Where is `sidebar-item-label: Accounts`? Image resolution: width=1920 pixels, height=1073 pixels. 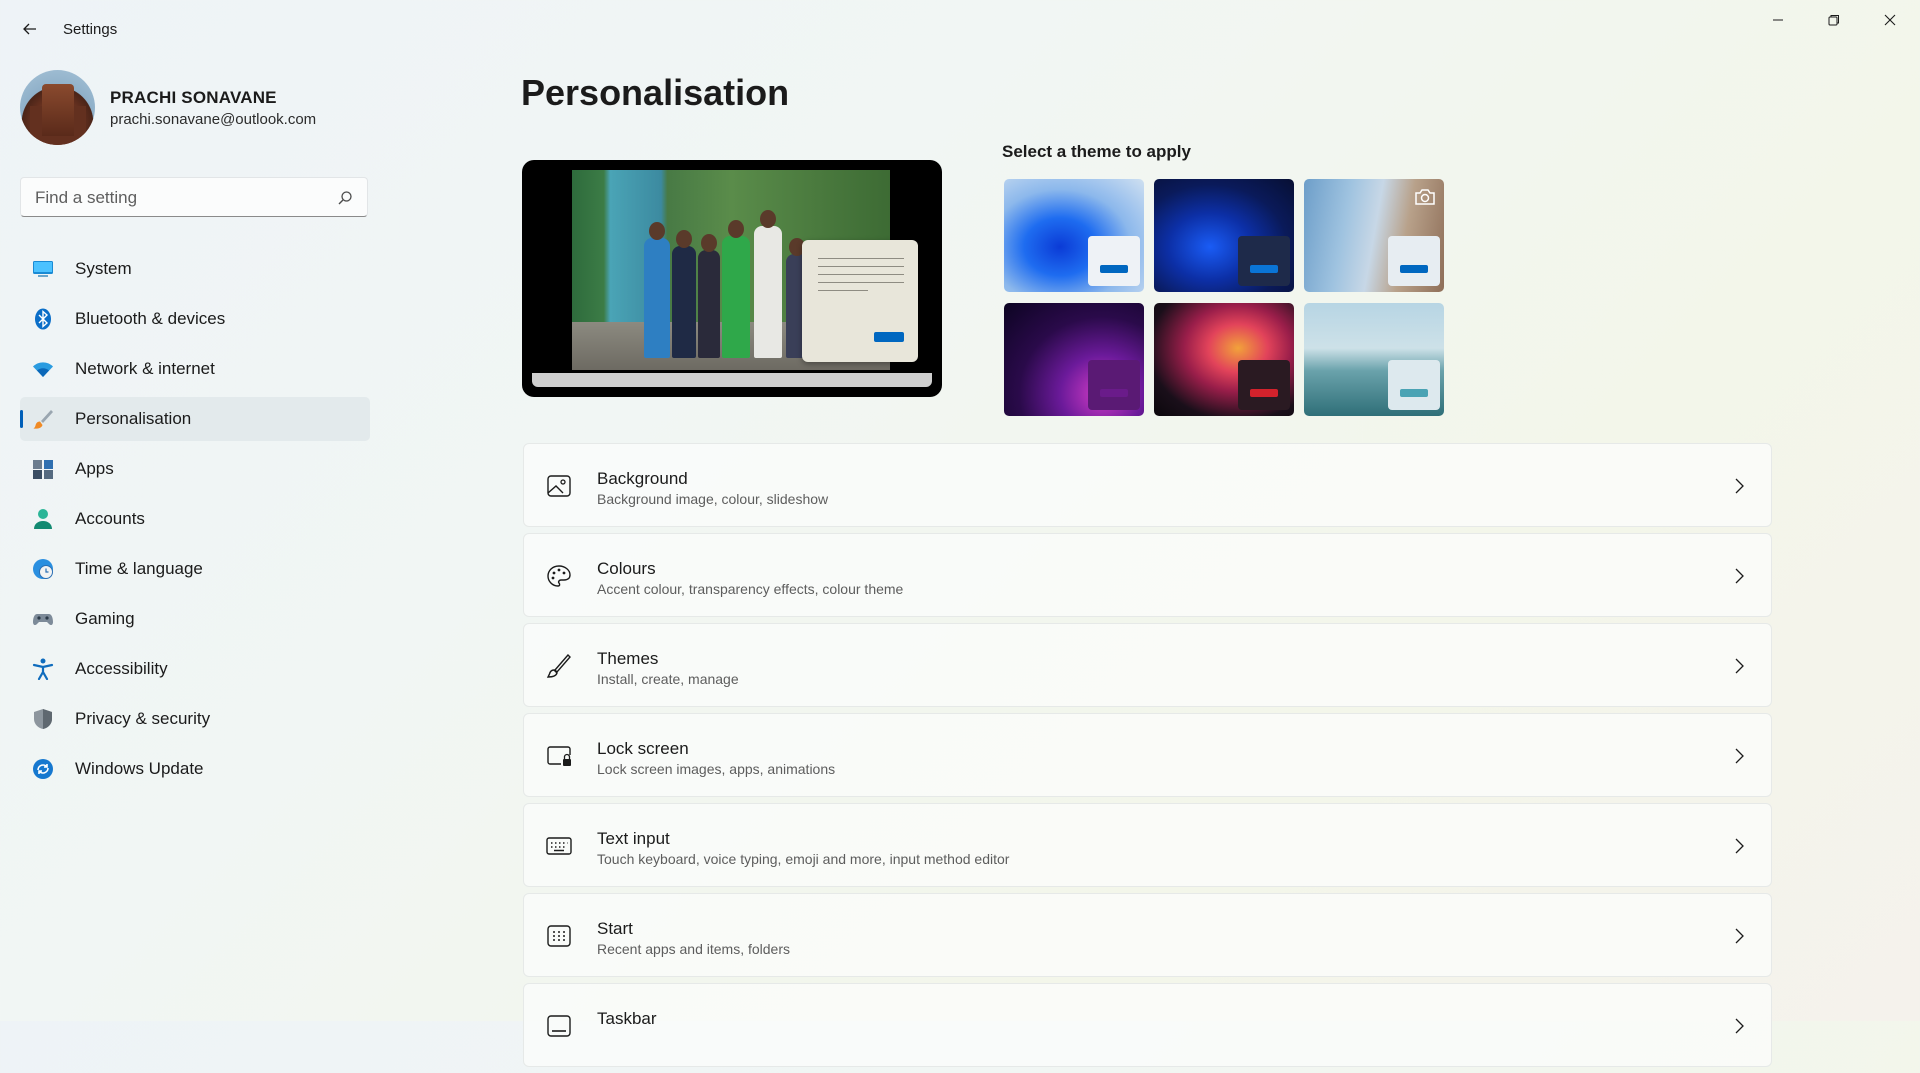
sidebar-item-label: Accounts is located at coordinates (110, 518).